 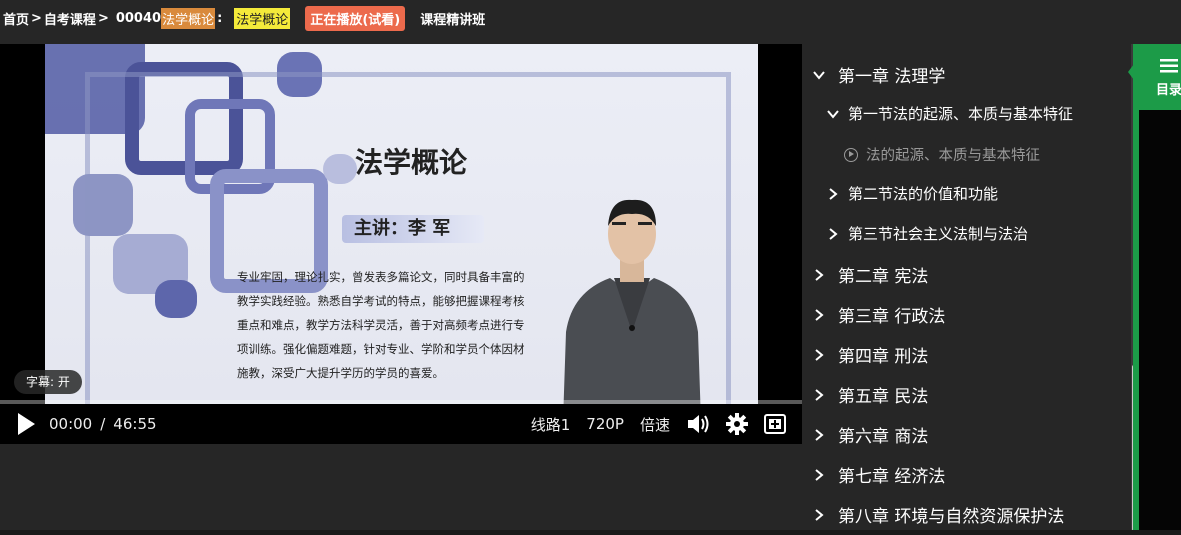 I want to click on course-name-highlight: 法学概论, so click(x=188, y=18).